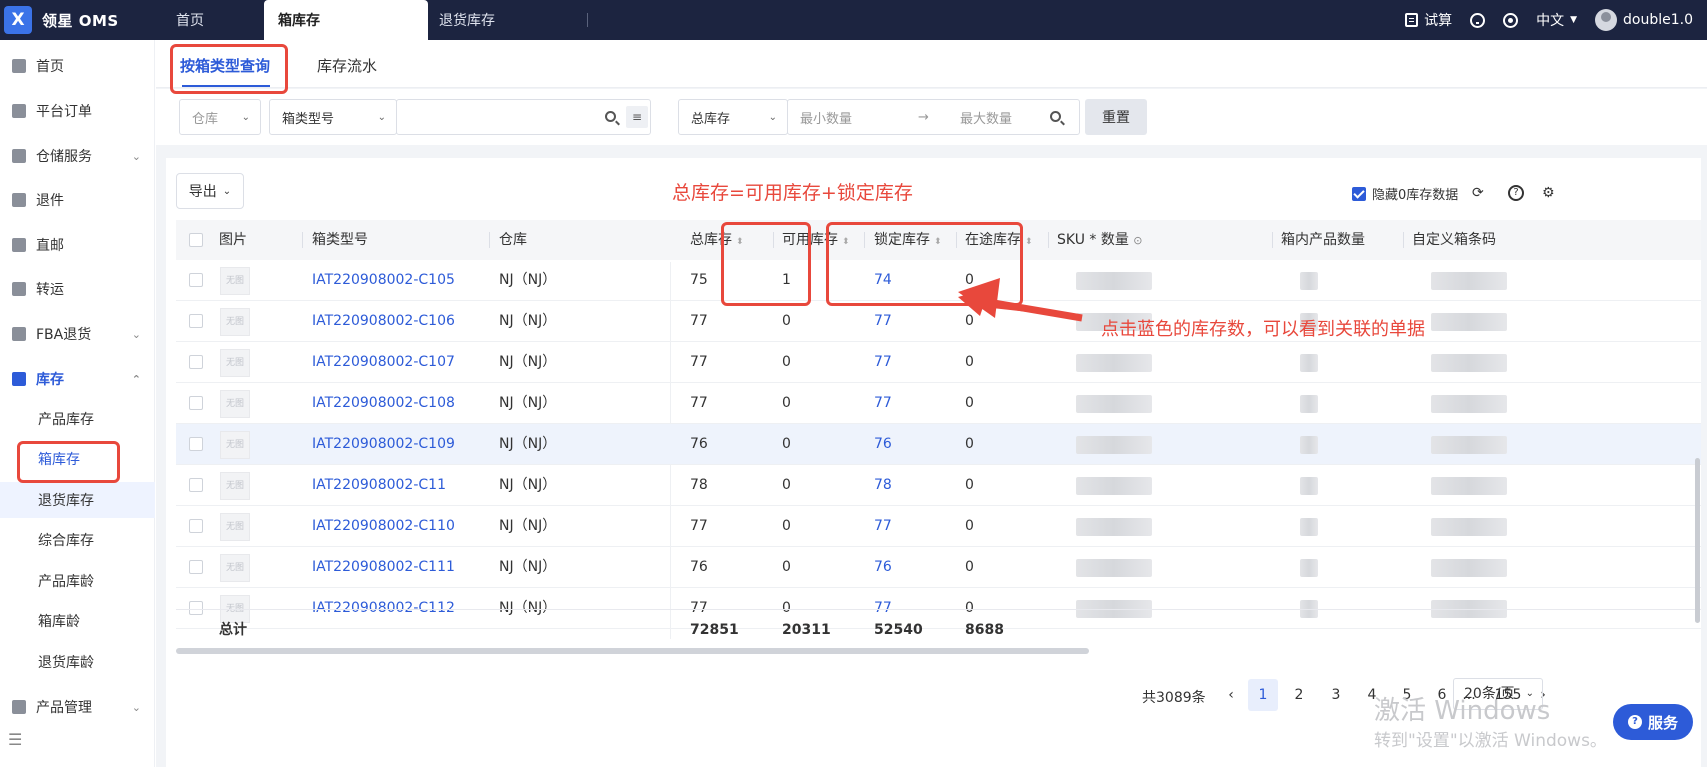  I want to click on service-button: ? 服务, so click(1653, 722).